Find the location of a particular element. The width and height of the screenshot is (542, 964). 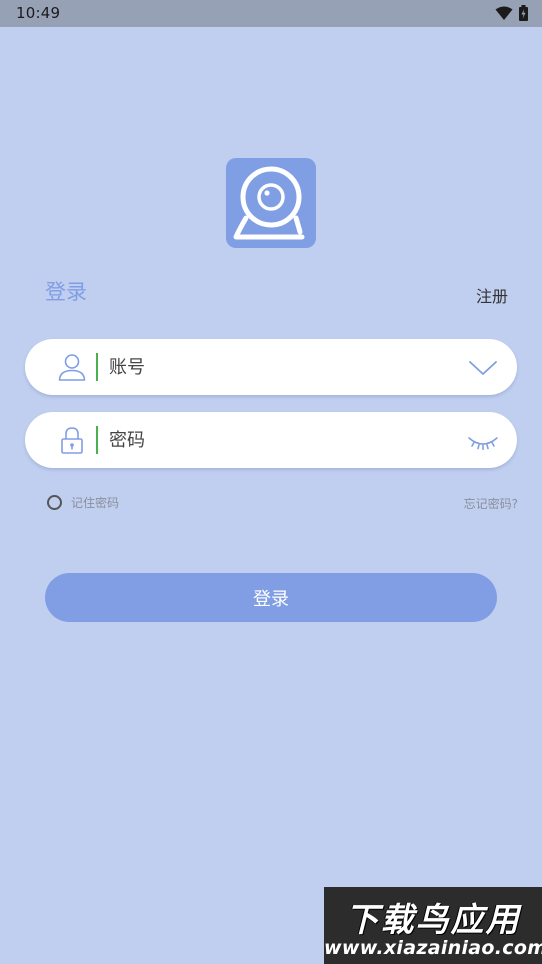

chevron-down-icon is located at coordinates (483, 367).